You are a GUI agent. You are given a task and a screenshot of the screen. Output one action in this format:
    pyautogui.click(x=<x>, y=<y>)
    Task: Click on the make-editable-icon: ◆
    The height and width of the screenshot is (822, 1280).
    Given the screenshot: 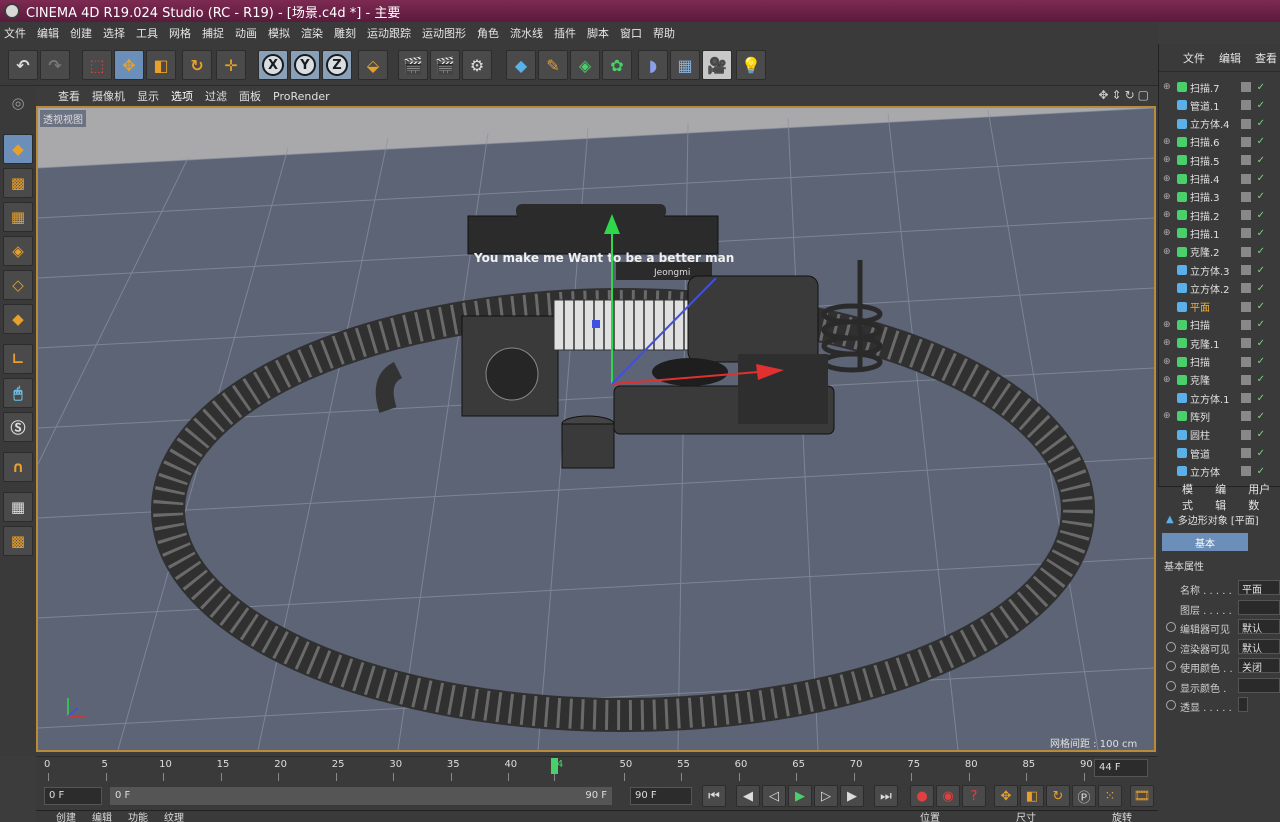 What is the action you would take?
    pyautogui.click(x=18, y=149)
    